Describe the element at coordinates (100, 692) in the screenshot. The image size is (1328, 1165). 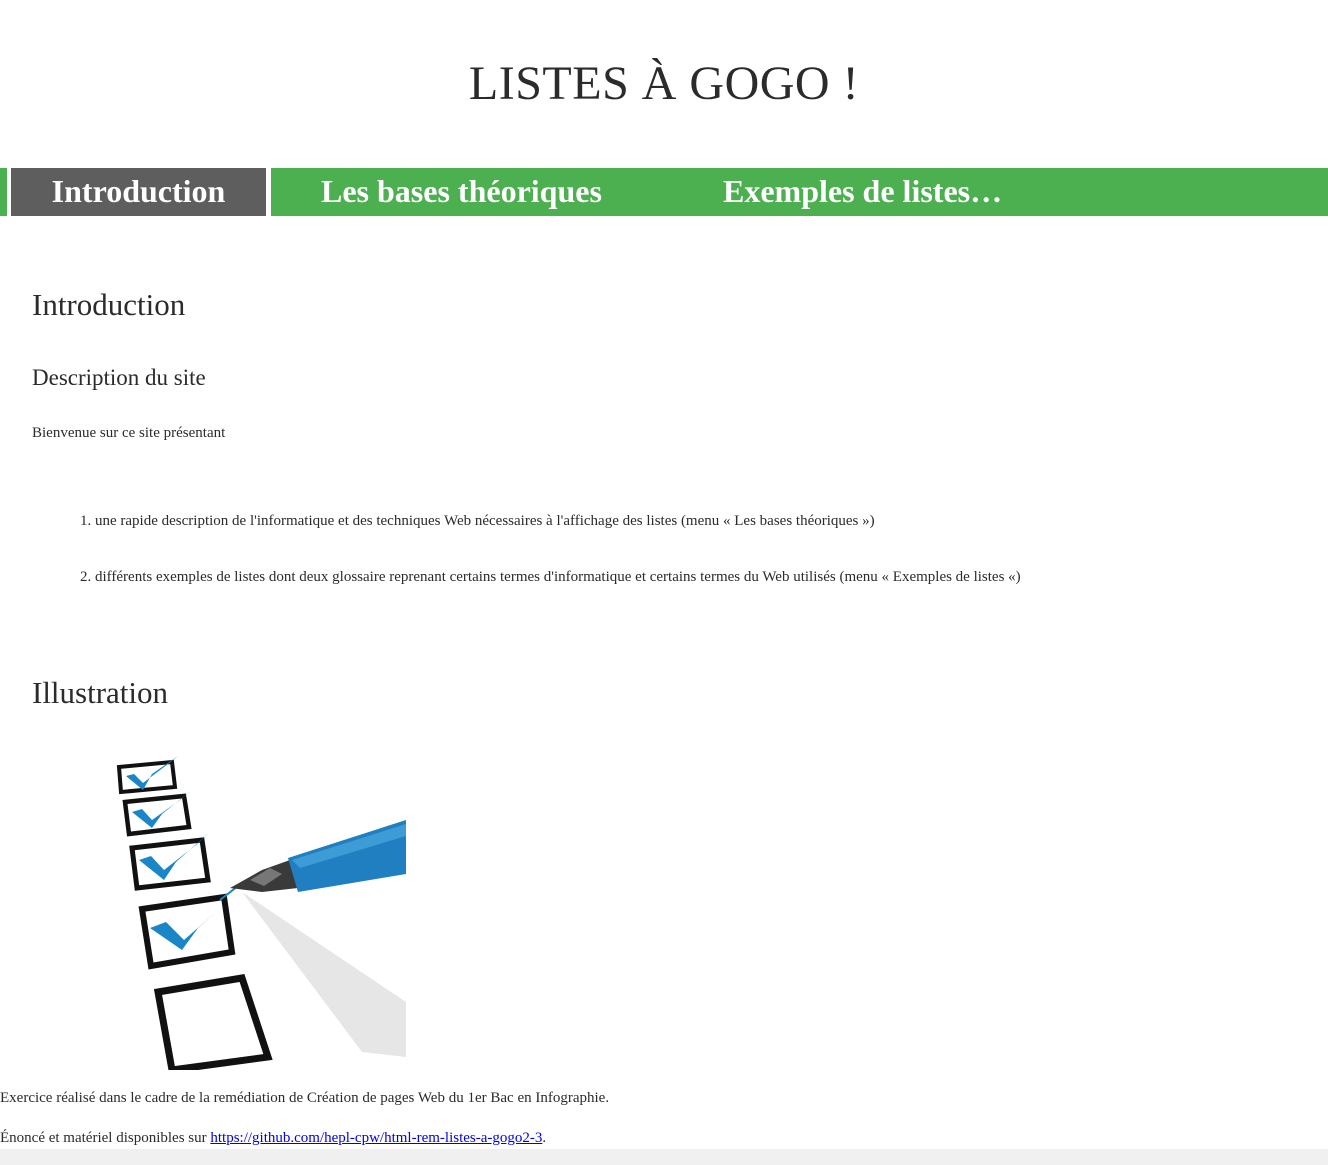
I see `section-heading-illustration: Illustration` at that location.